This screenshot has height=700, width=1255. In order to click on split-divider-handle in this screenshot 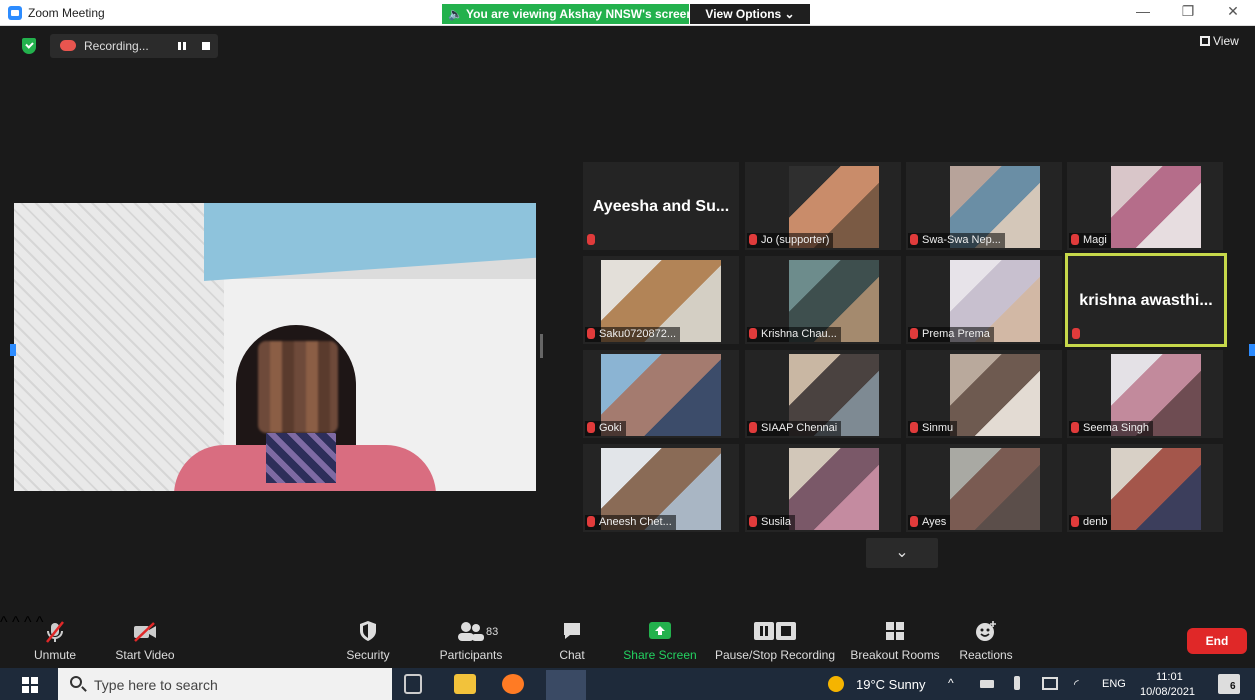, I will do `click(541, 346)`.